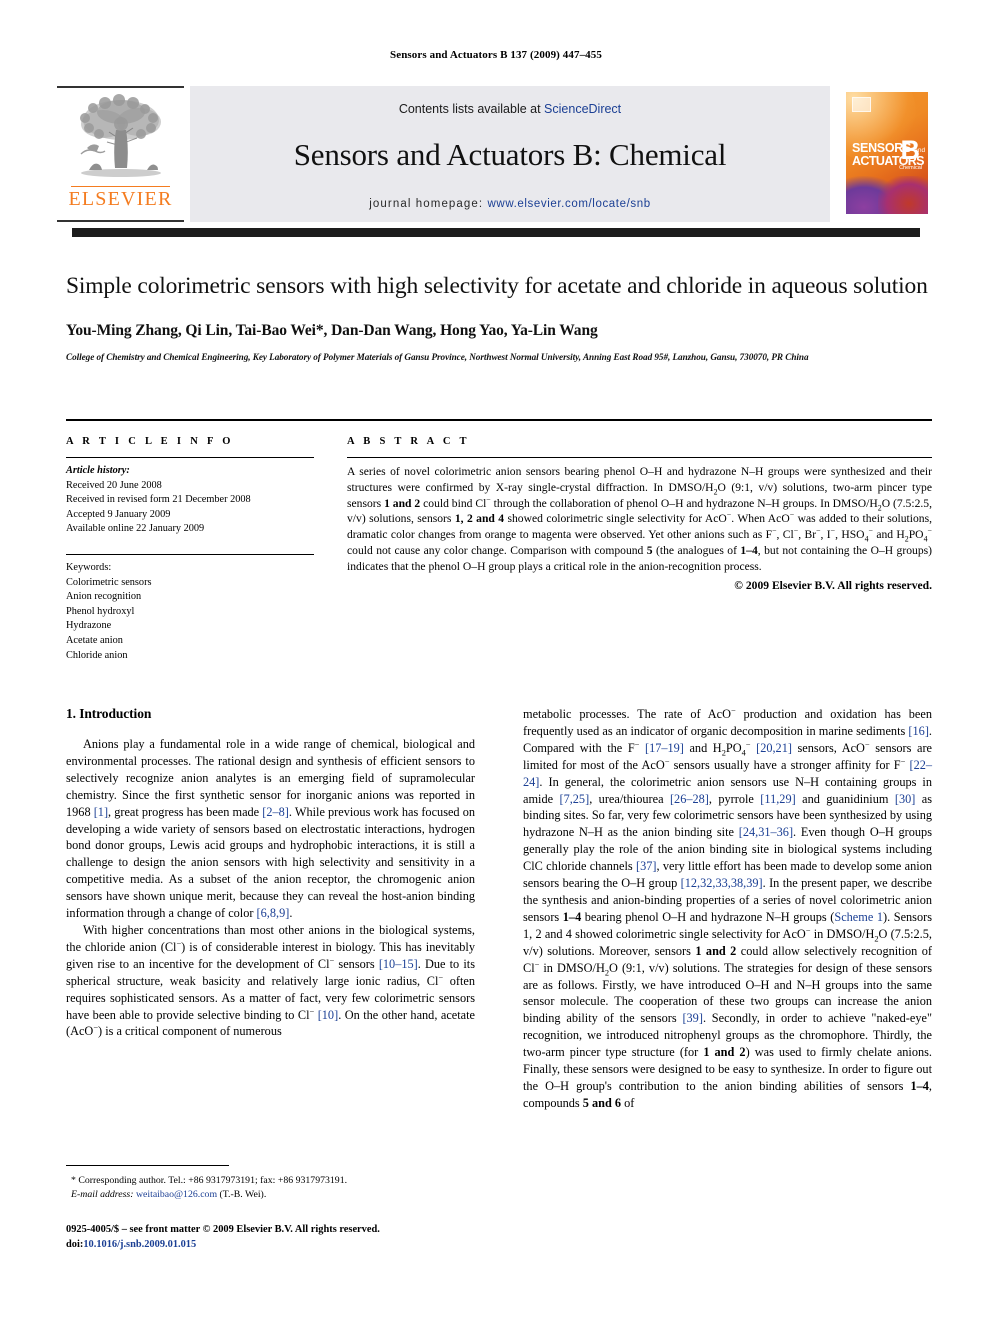  Describe the element at coordinates (150, 441) in the screenshot. I see `article-info-heading: A R T I C L E I N F O` at that location.